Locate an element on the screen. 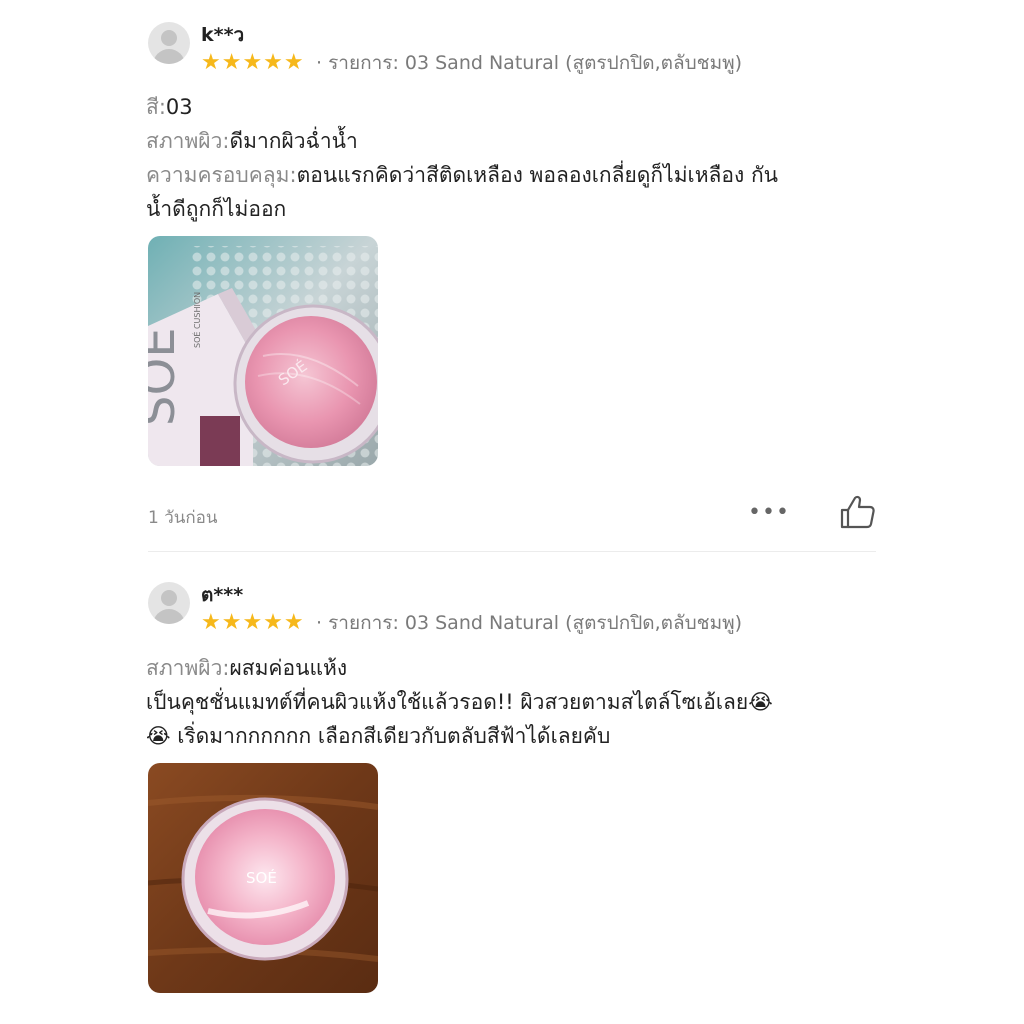 Image resolution: width=1024 pixels, height=1024 pixels. avatar-head-shape is located at coordinates (169, 598).